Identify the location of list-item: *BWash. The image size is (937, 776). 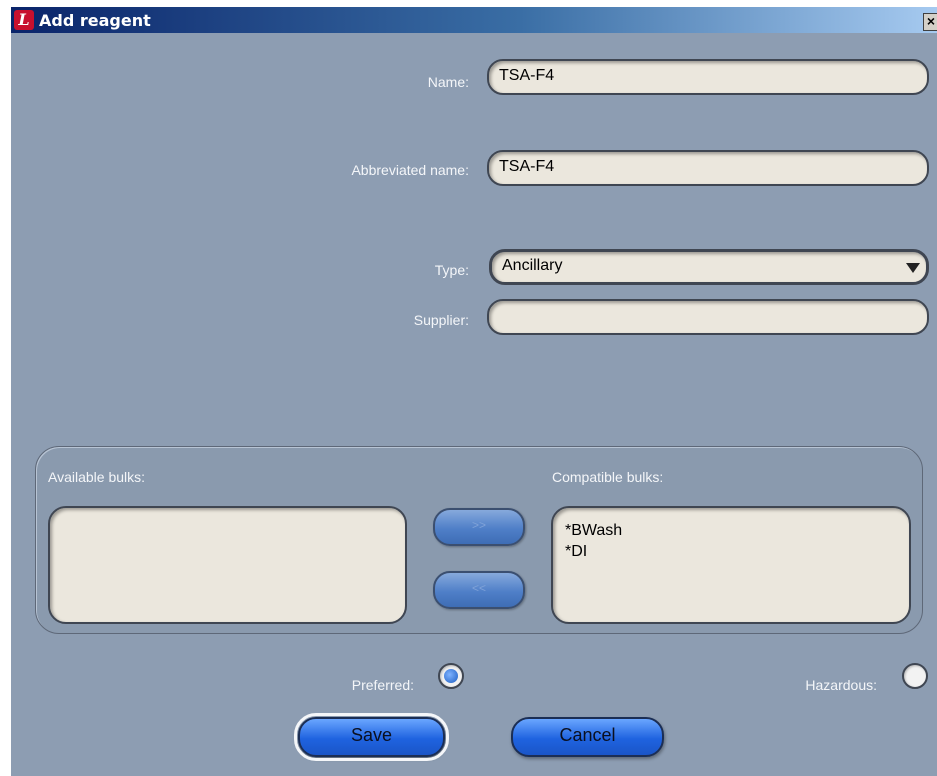
(593, 531).